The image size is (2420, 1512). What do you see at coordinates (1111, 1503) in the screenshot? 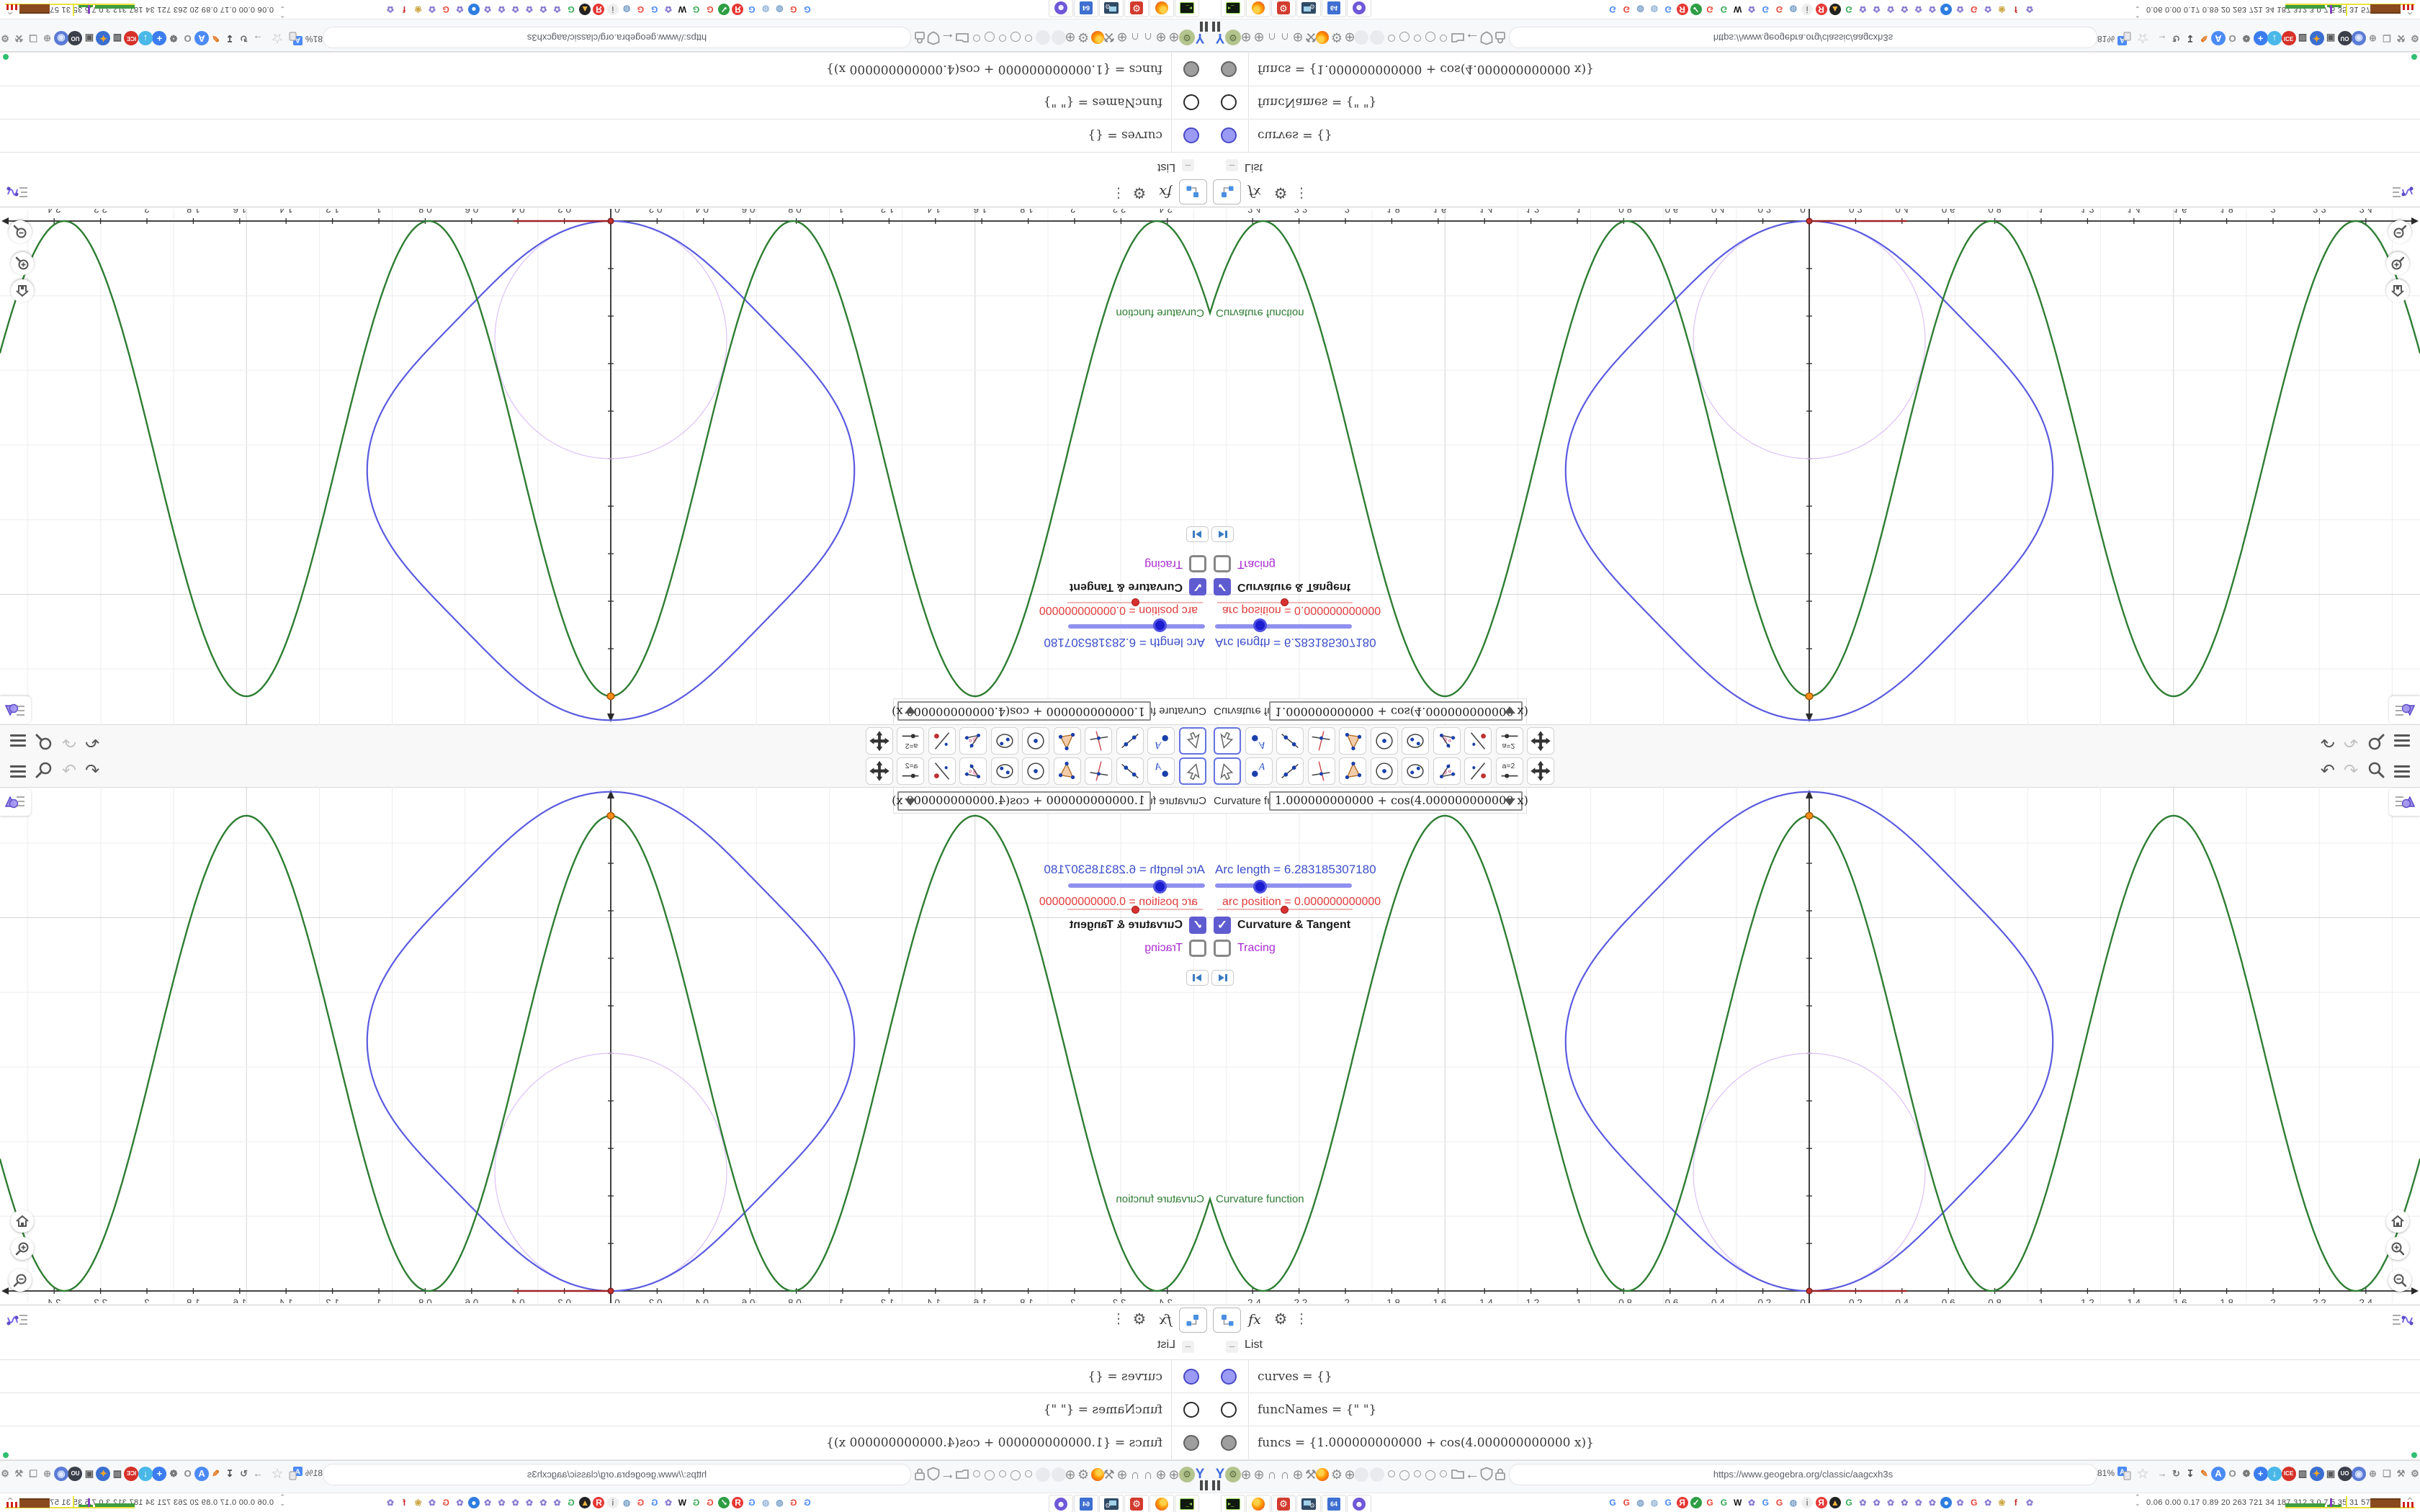
I see `taskbar-display-settings-button: ⚙` at bounding box center [1111, 1503].